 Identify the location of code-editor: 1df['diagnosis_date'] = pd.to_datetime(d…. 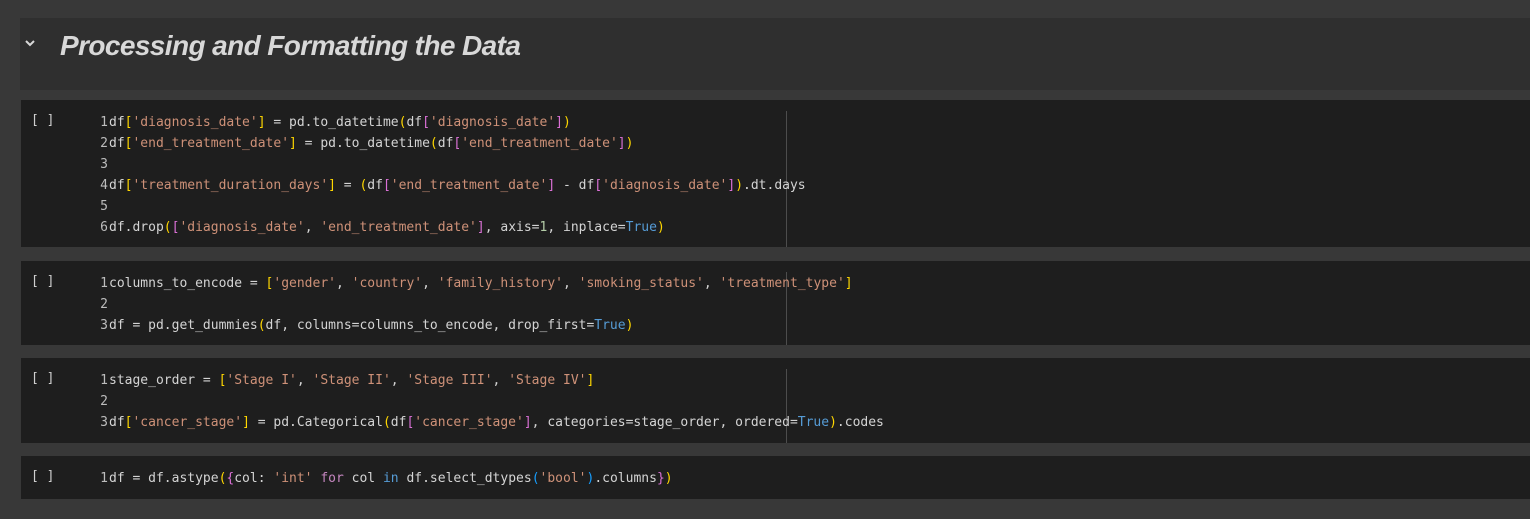
(450, 175).